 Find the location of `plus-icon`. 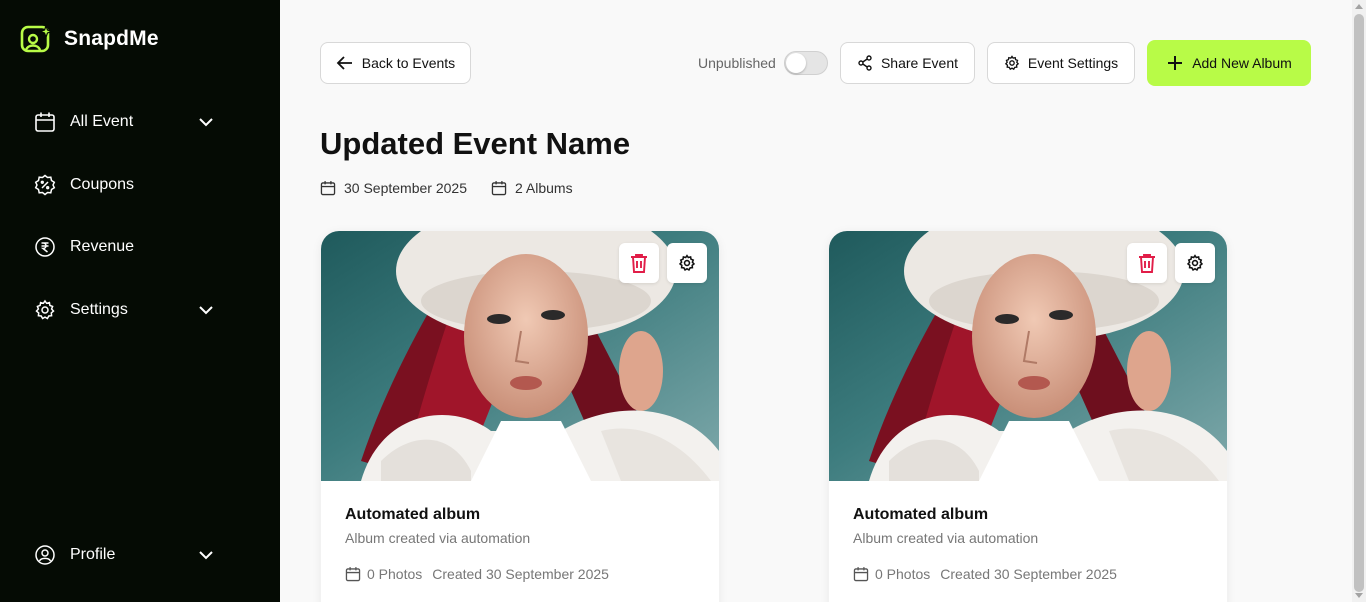

plus-icon is located at coordinates (1175, 63).